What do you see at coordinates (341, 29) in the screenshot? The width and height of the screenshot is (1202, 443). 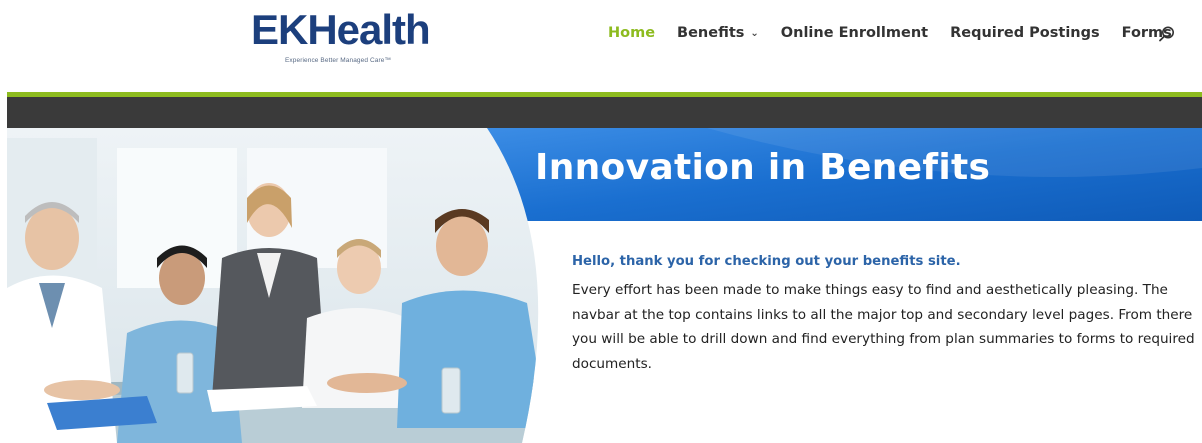 I see `logo-wordmark: EKHealth` at bounding box center [341, 29].